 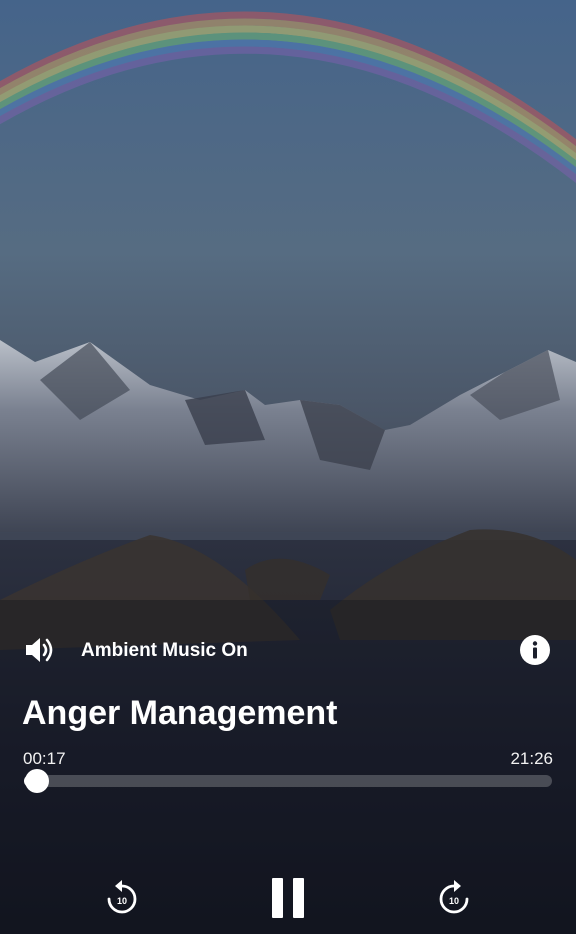 I want to click on speaker-icon, so click(x=40, y=650).